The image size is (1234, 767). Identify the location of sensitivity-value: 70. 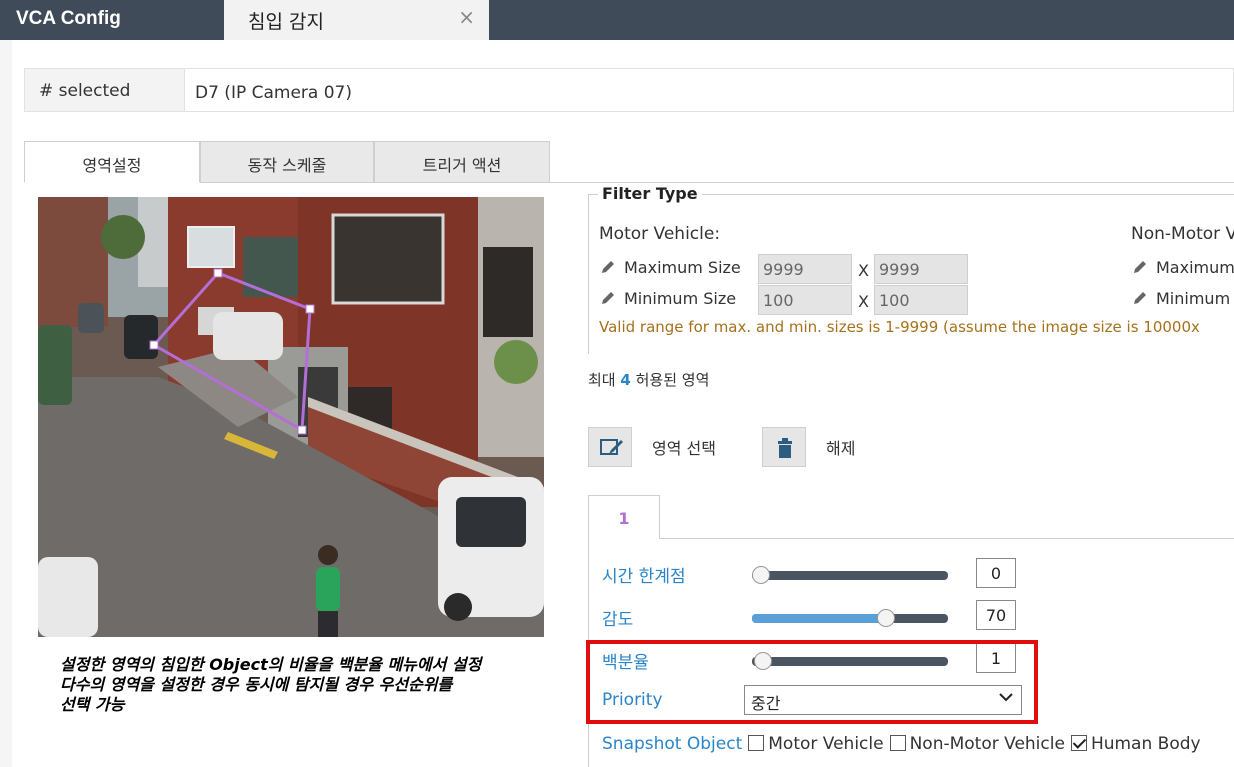
(996, 615).